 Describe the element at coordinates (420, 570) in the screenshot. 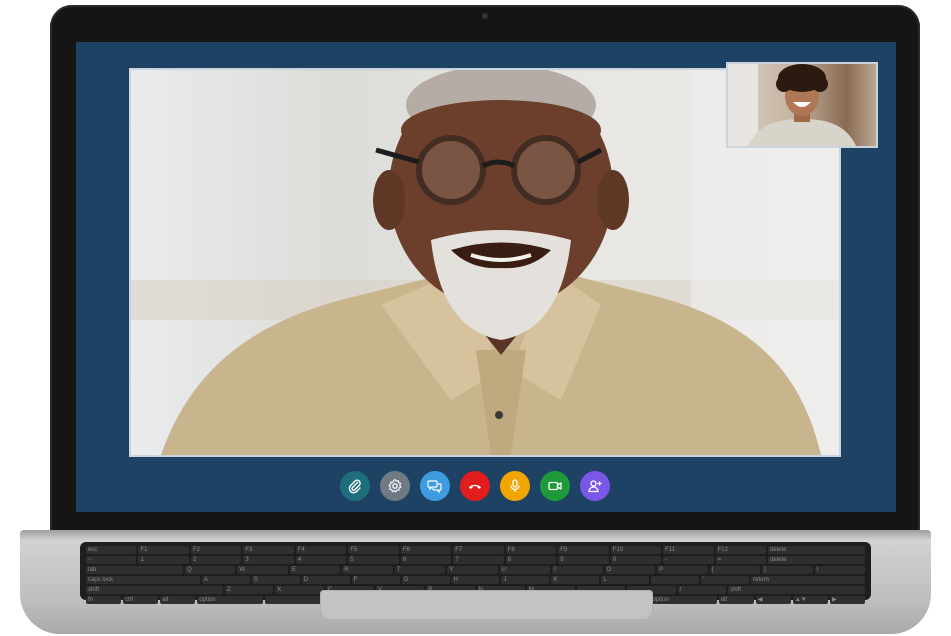

I see `keyboard-key: T` at that location.